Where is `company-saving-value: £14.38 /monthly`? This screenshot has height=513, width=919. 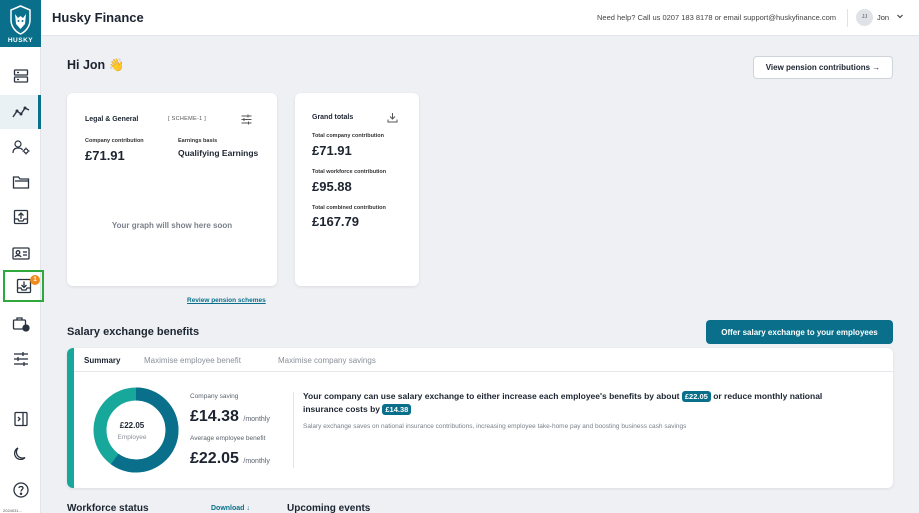
company-saving-value: £14.38 /monthly is located at coordinates (230, 417).